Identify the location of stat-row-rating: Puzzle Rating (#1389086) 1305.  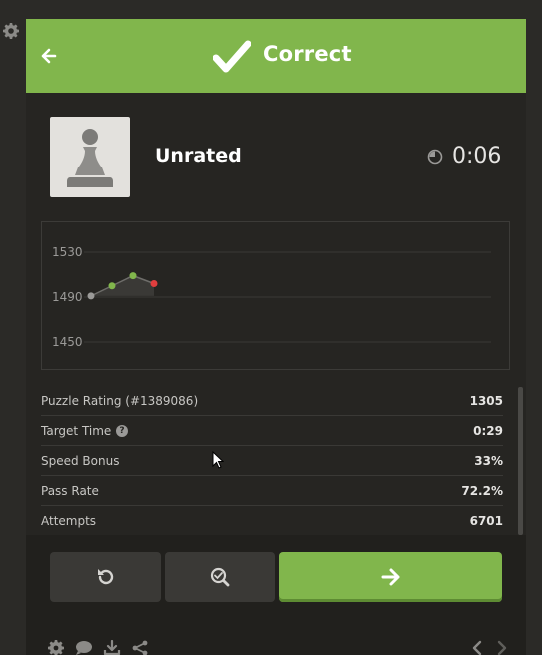
(272, 401).